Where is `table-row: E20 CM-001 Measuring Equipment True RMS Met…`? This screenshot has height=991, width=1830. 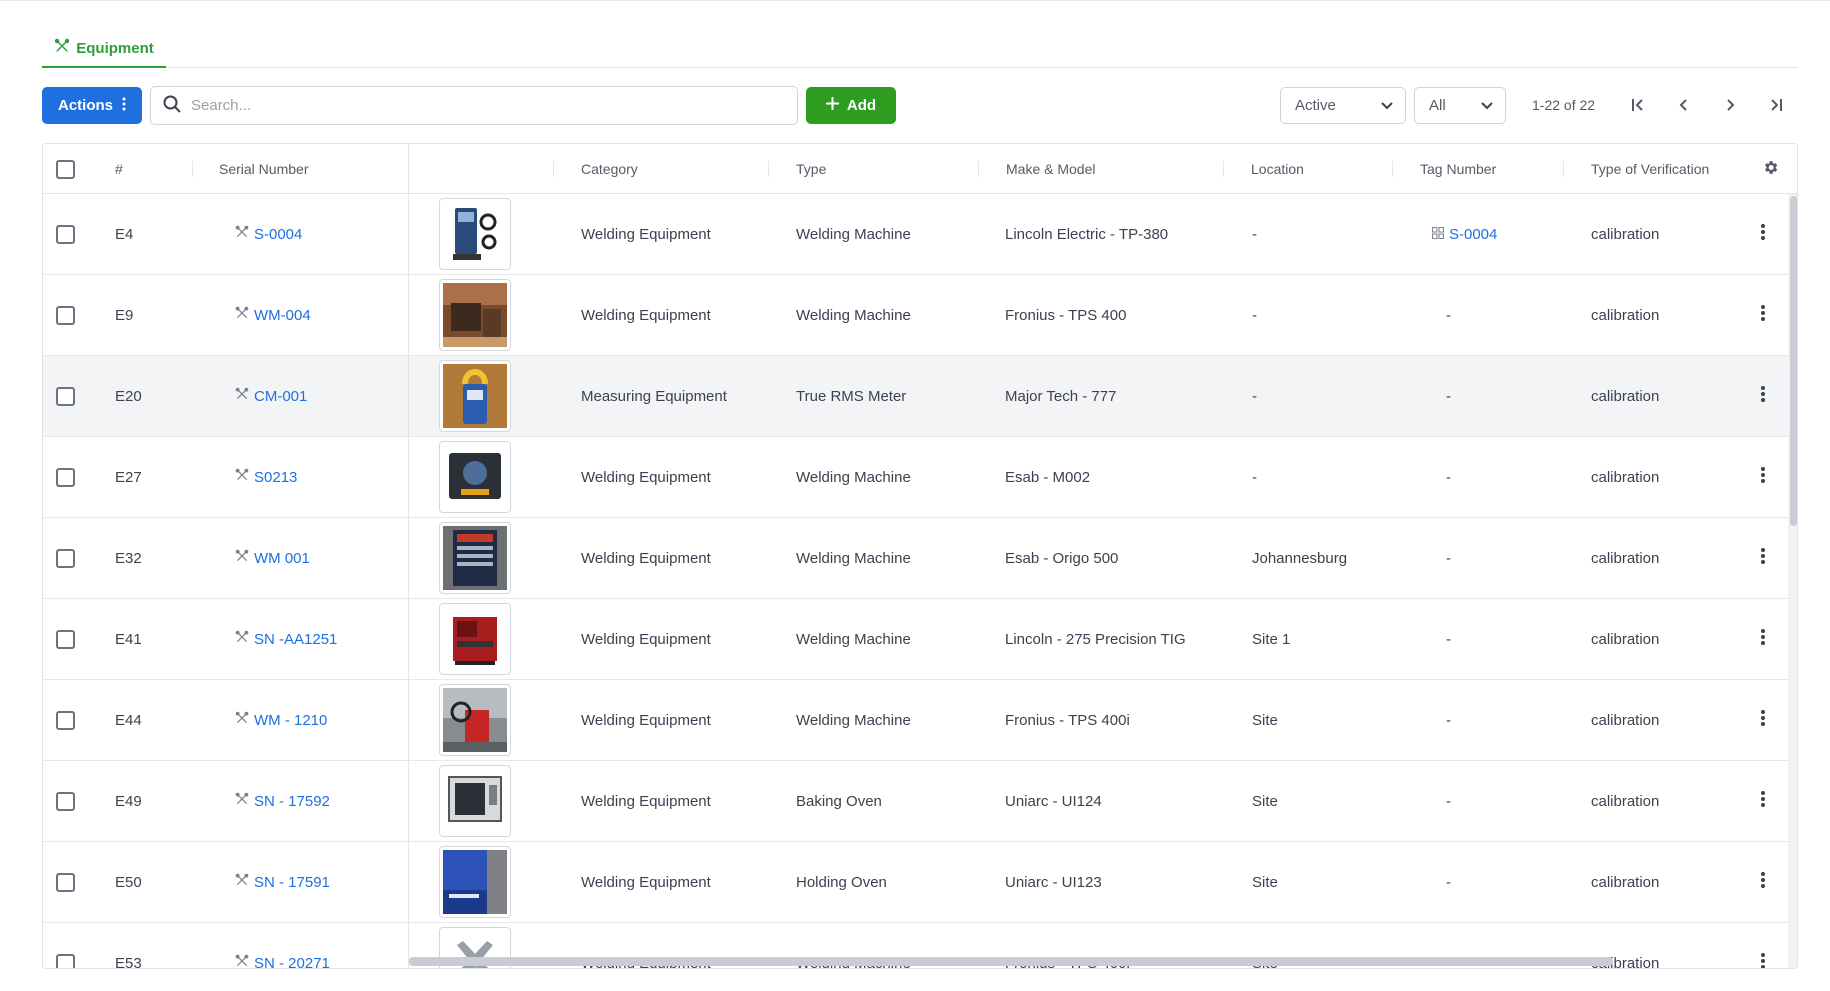 table-row: E20 CM-001 Measuring Equipment True RMS Met… is located at coordinates (915, 396).